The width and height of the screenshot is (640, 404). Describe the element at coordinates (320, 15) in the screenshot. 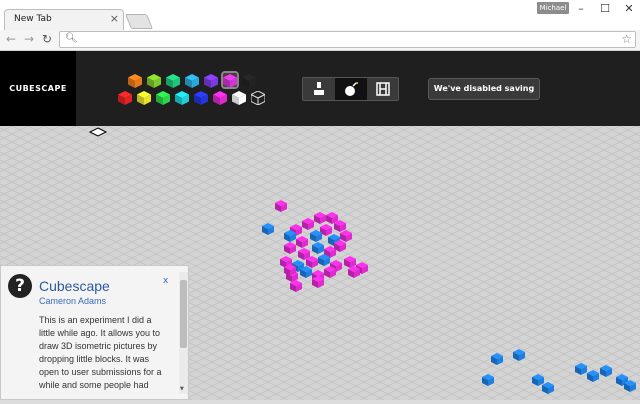

I see `browser-tabstrip: New Tab × Michael – ☐ ✕` at that location.